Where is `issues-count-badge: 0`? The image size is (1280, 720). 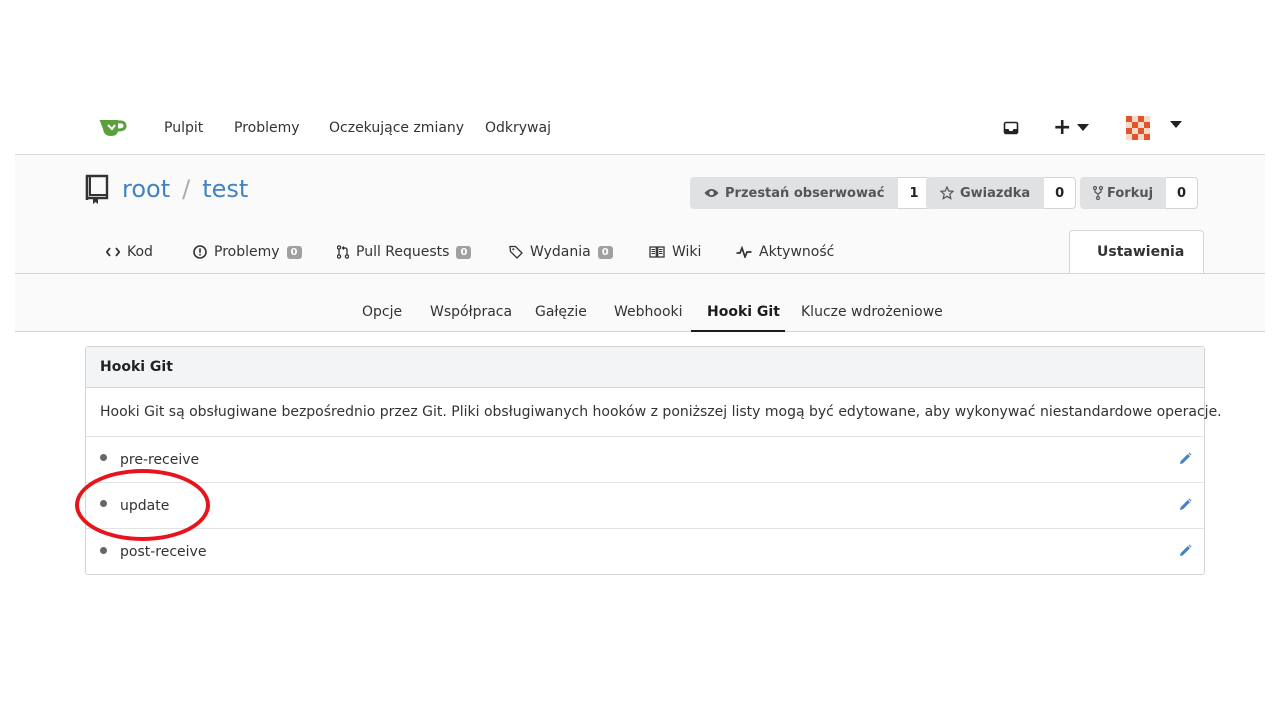
issues-count-badge: 0 is located at coordinates (294, 252).